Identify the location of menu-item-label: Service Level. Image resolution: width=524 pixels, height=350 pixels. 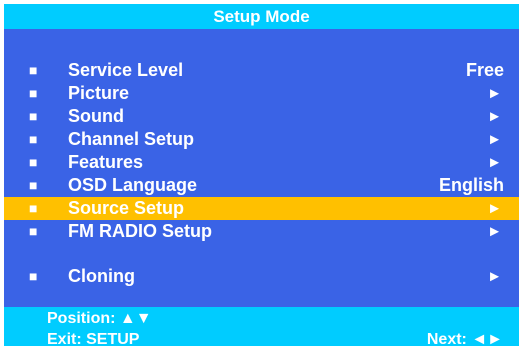
(126, 70).